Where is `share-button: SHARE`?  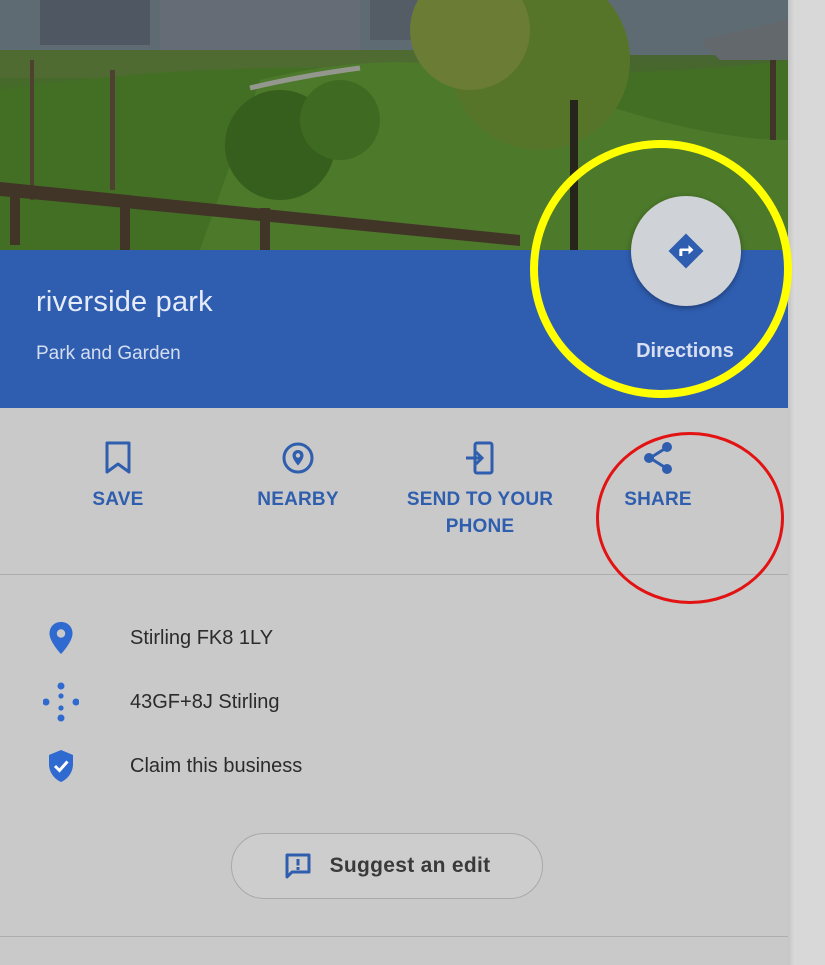 share-button: SHARE is located at coordinates (658, 475).